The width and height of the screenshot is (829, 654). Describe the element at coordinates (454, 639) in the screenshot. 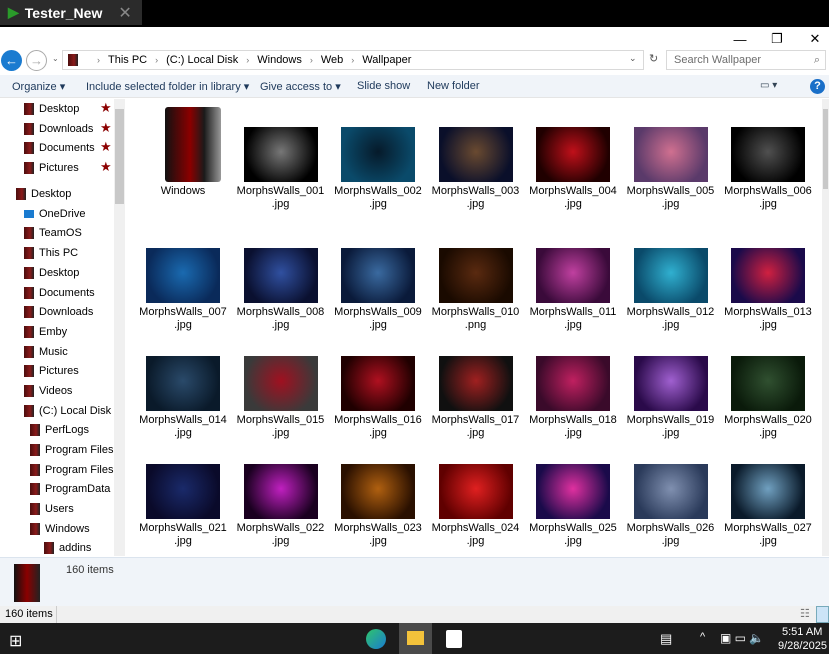

I see `store-icon` at that location.